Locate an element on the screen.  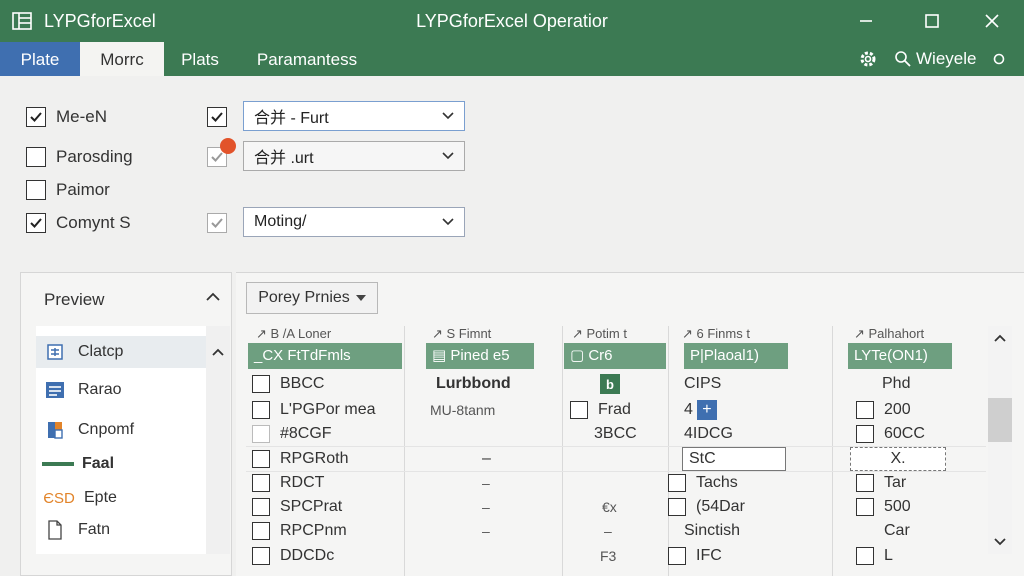
tab-morrc: Morrc is located at coordinates (122, 59).